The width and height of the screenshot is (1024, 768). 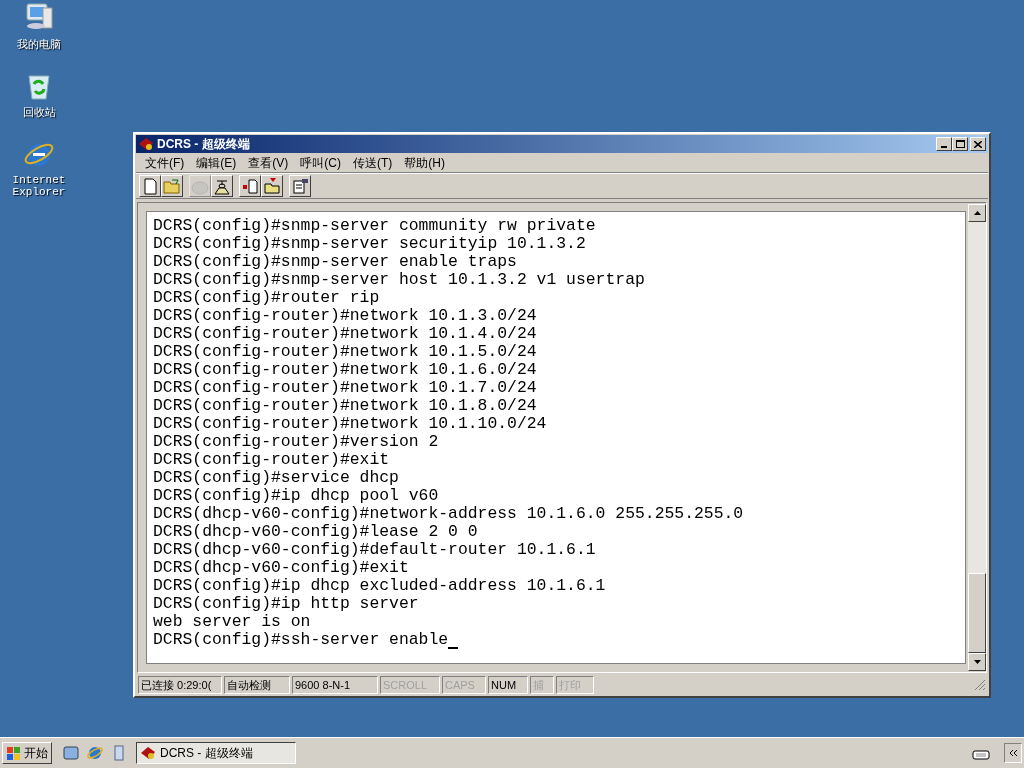 I want to click on taskbar-button: DCRS - 超级终端, so click(x=216, y=753).